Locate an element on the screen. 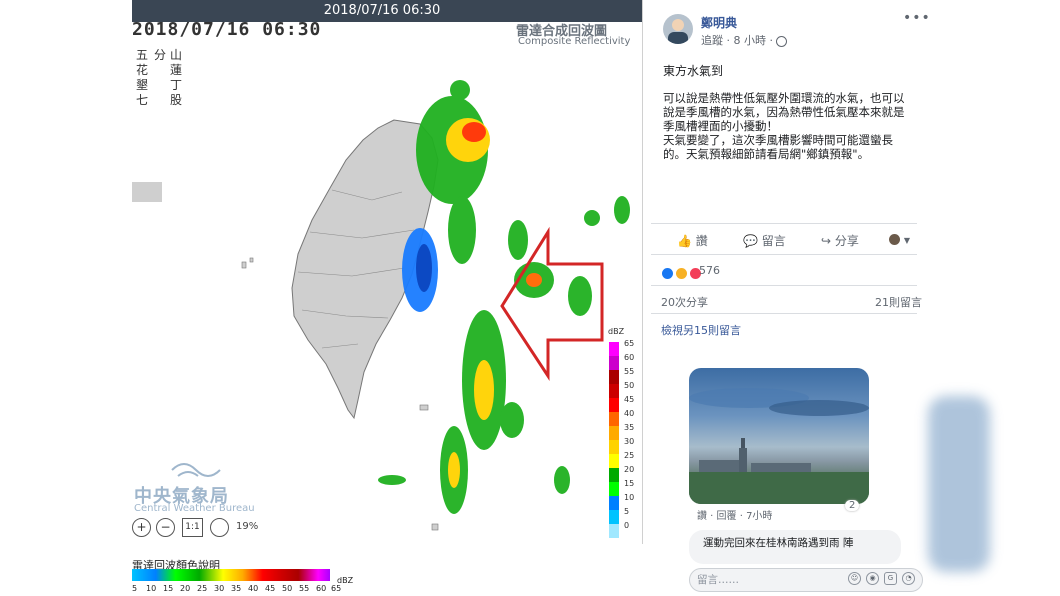 The height and width of the screenshot is (596, 1060). comment-photo is located at coordinates (779, 436).